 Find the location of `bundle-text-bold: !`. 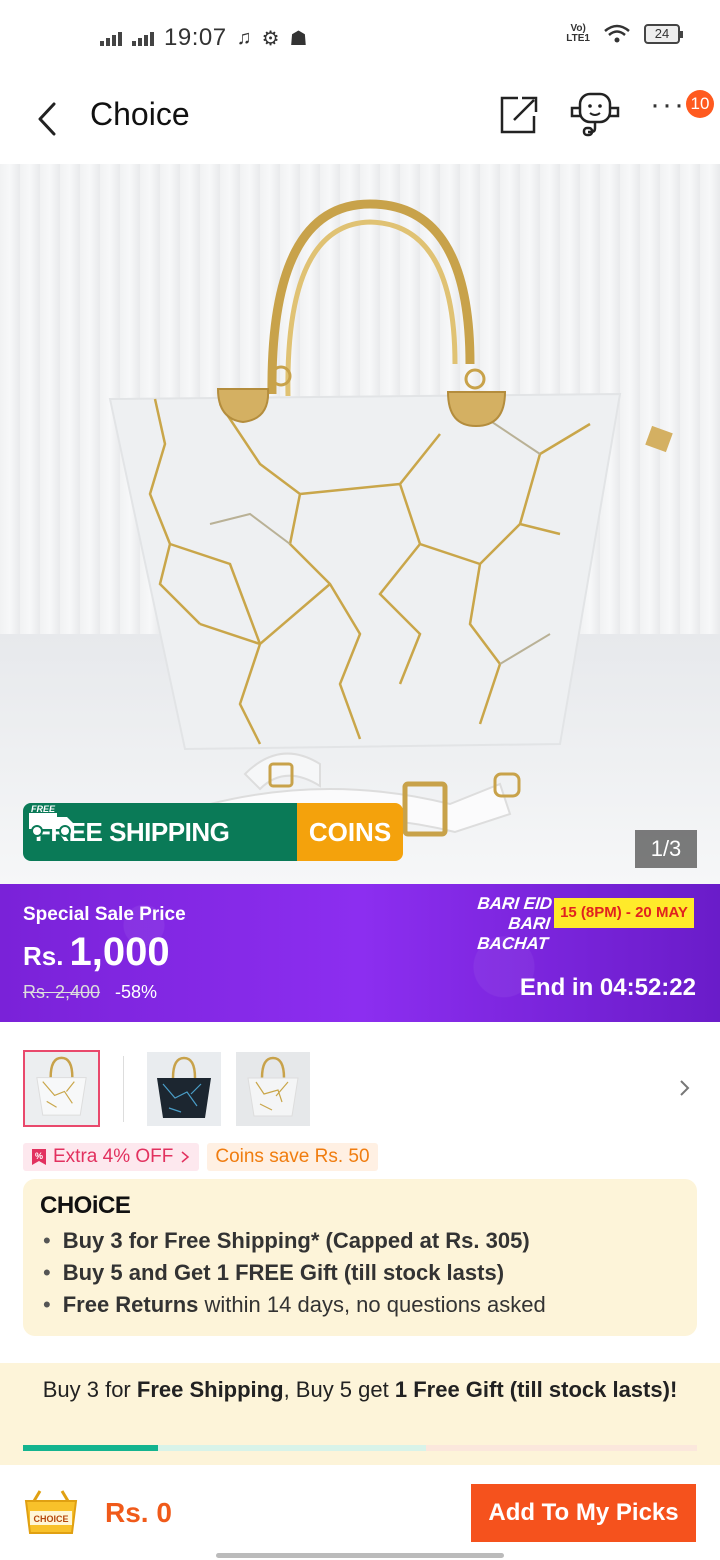

bundle-text-bold: ! is located at coordinates (673, 1389).